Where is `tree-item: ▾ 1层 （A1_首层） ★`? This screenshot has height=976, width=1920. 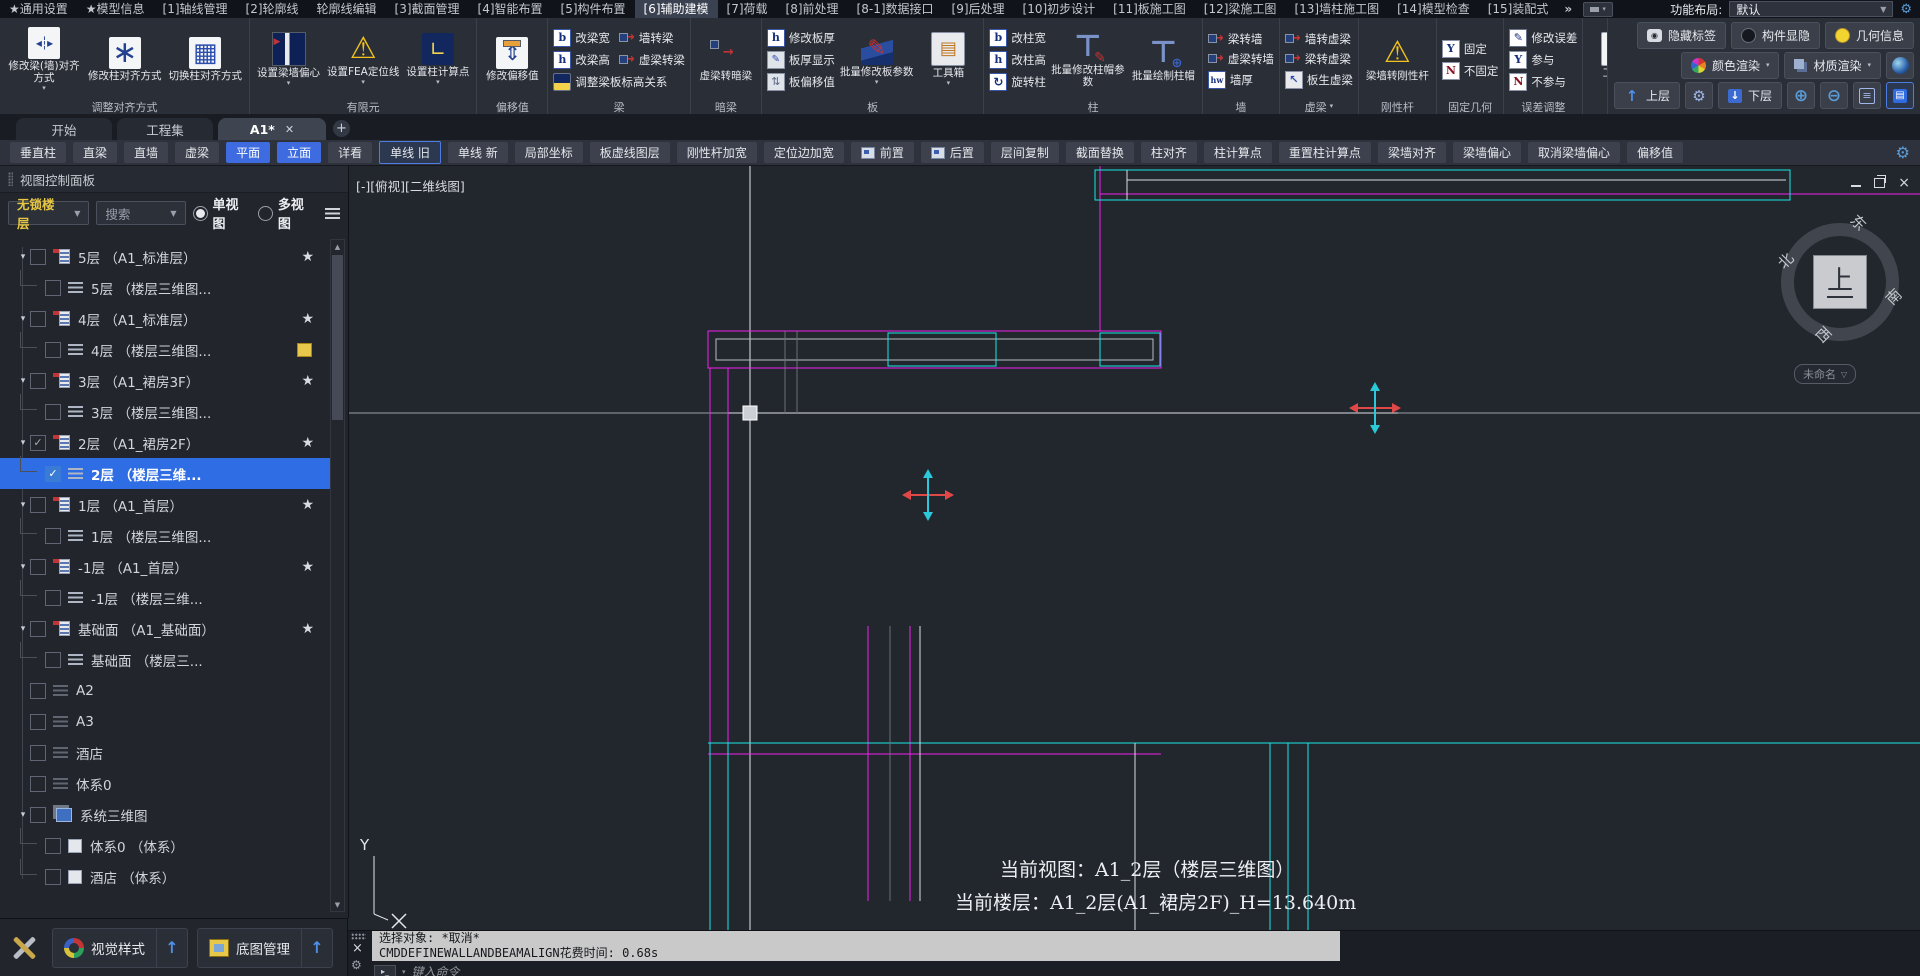
tree-item: ▾ 1层 （A1_首层） ★ is located at coordinates (165, 504).